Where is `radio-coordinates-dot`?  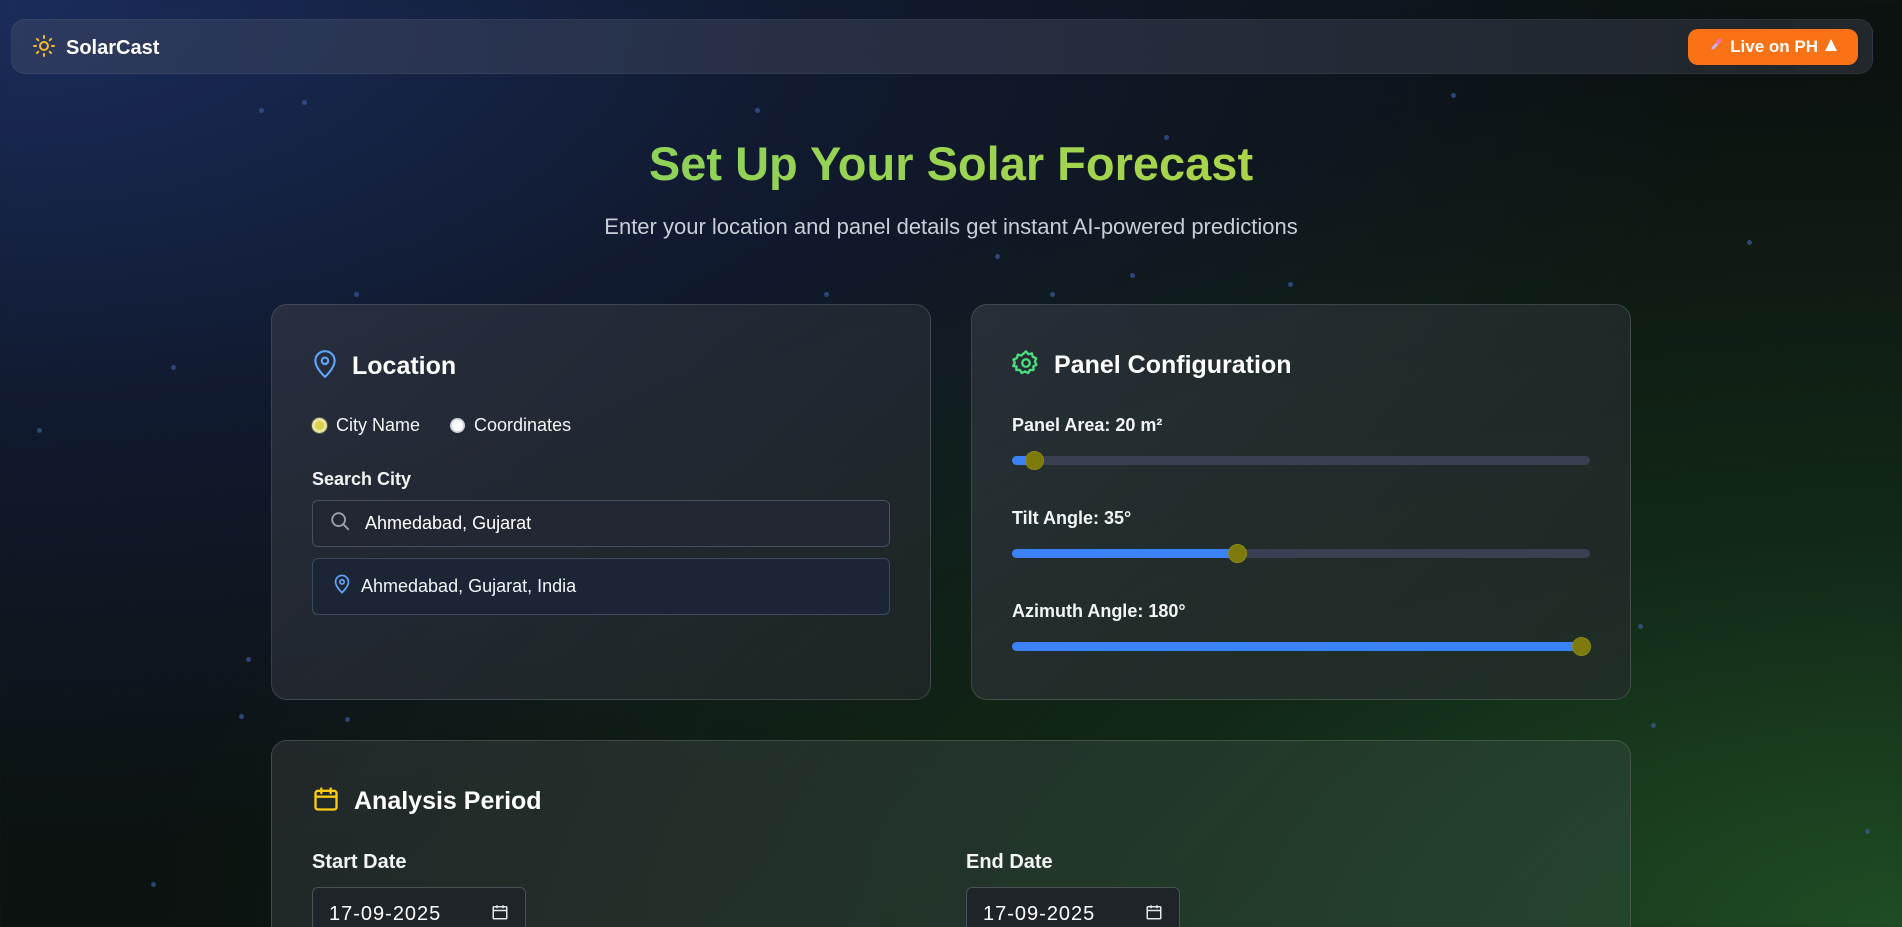 radio-coordinates-dot is located at coordinates (458, 425).